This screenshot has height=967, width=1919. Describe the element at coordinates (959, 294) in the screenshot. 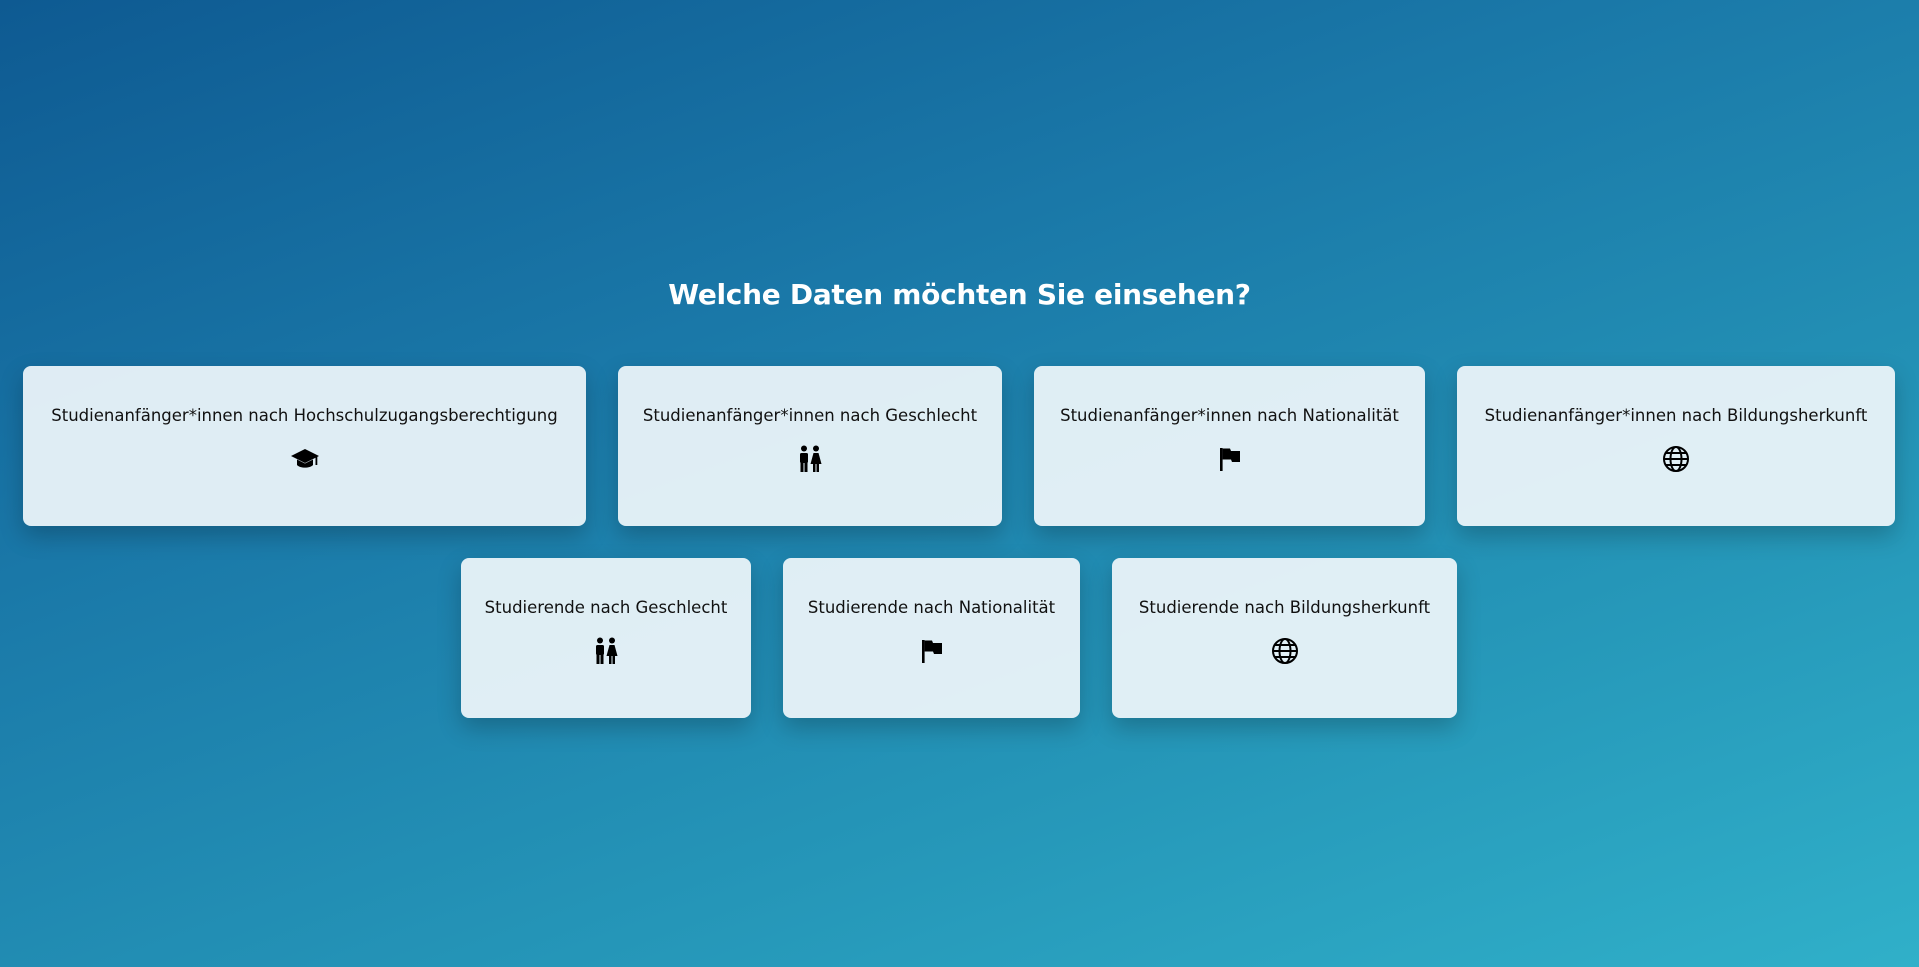

I see `page-title: Welche Daten möchten Sie einsehen?` at that location.